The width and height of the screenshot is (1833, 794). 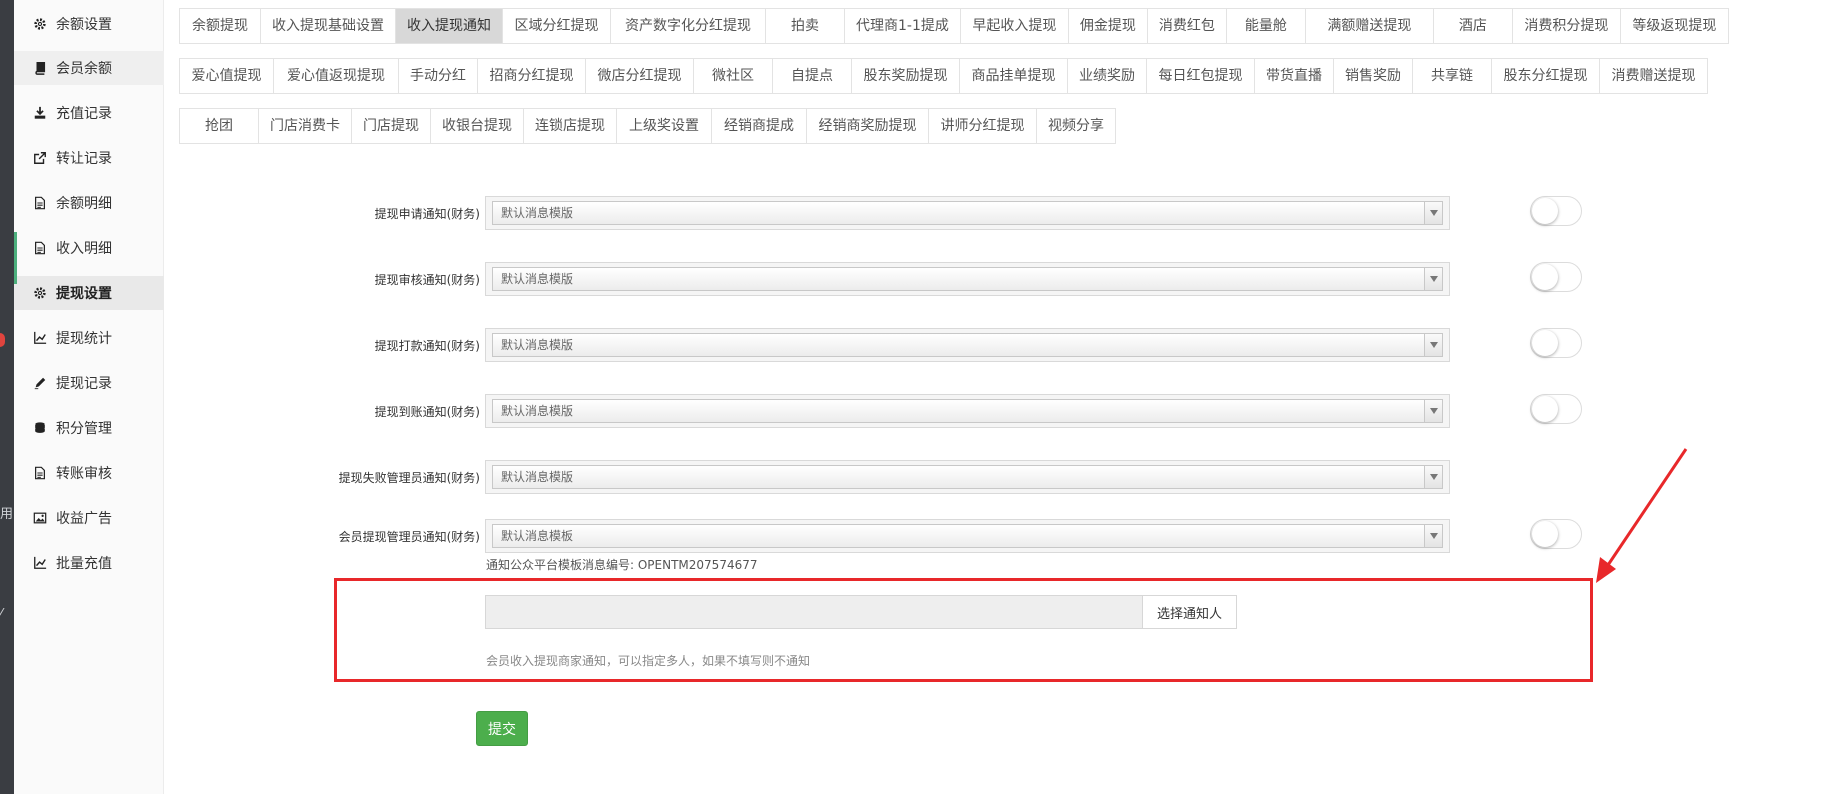 I want to click on sidebar-item-9: 提现记录, so click(x=89, y=383).